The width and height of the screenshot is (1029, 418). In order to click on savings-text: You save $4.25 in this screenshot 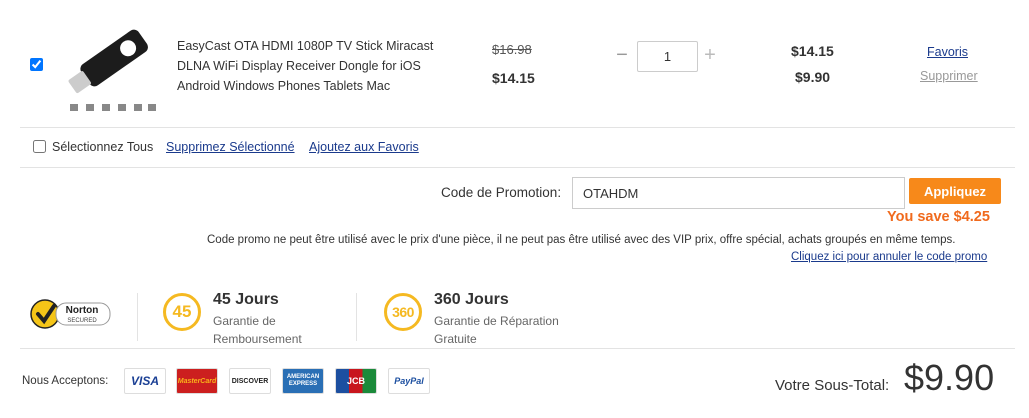, I will do `click(938, 217)`.